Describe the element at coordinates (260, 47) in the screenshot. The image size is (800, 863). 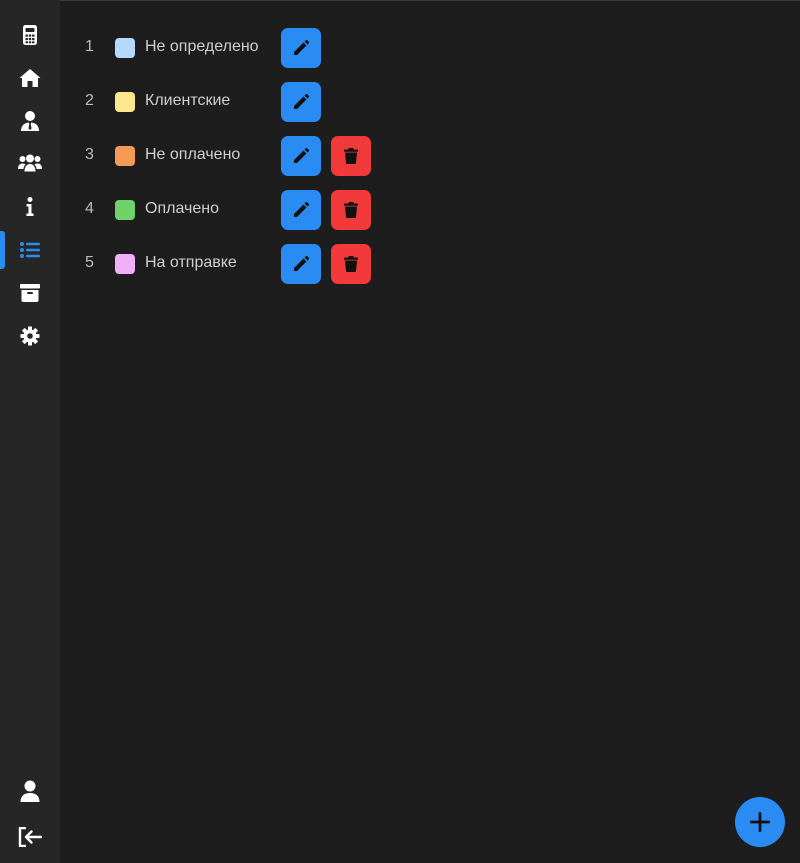
I see `status-row: 1 Не определено` at that location.